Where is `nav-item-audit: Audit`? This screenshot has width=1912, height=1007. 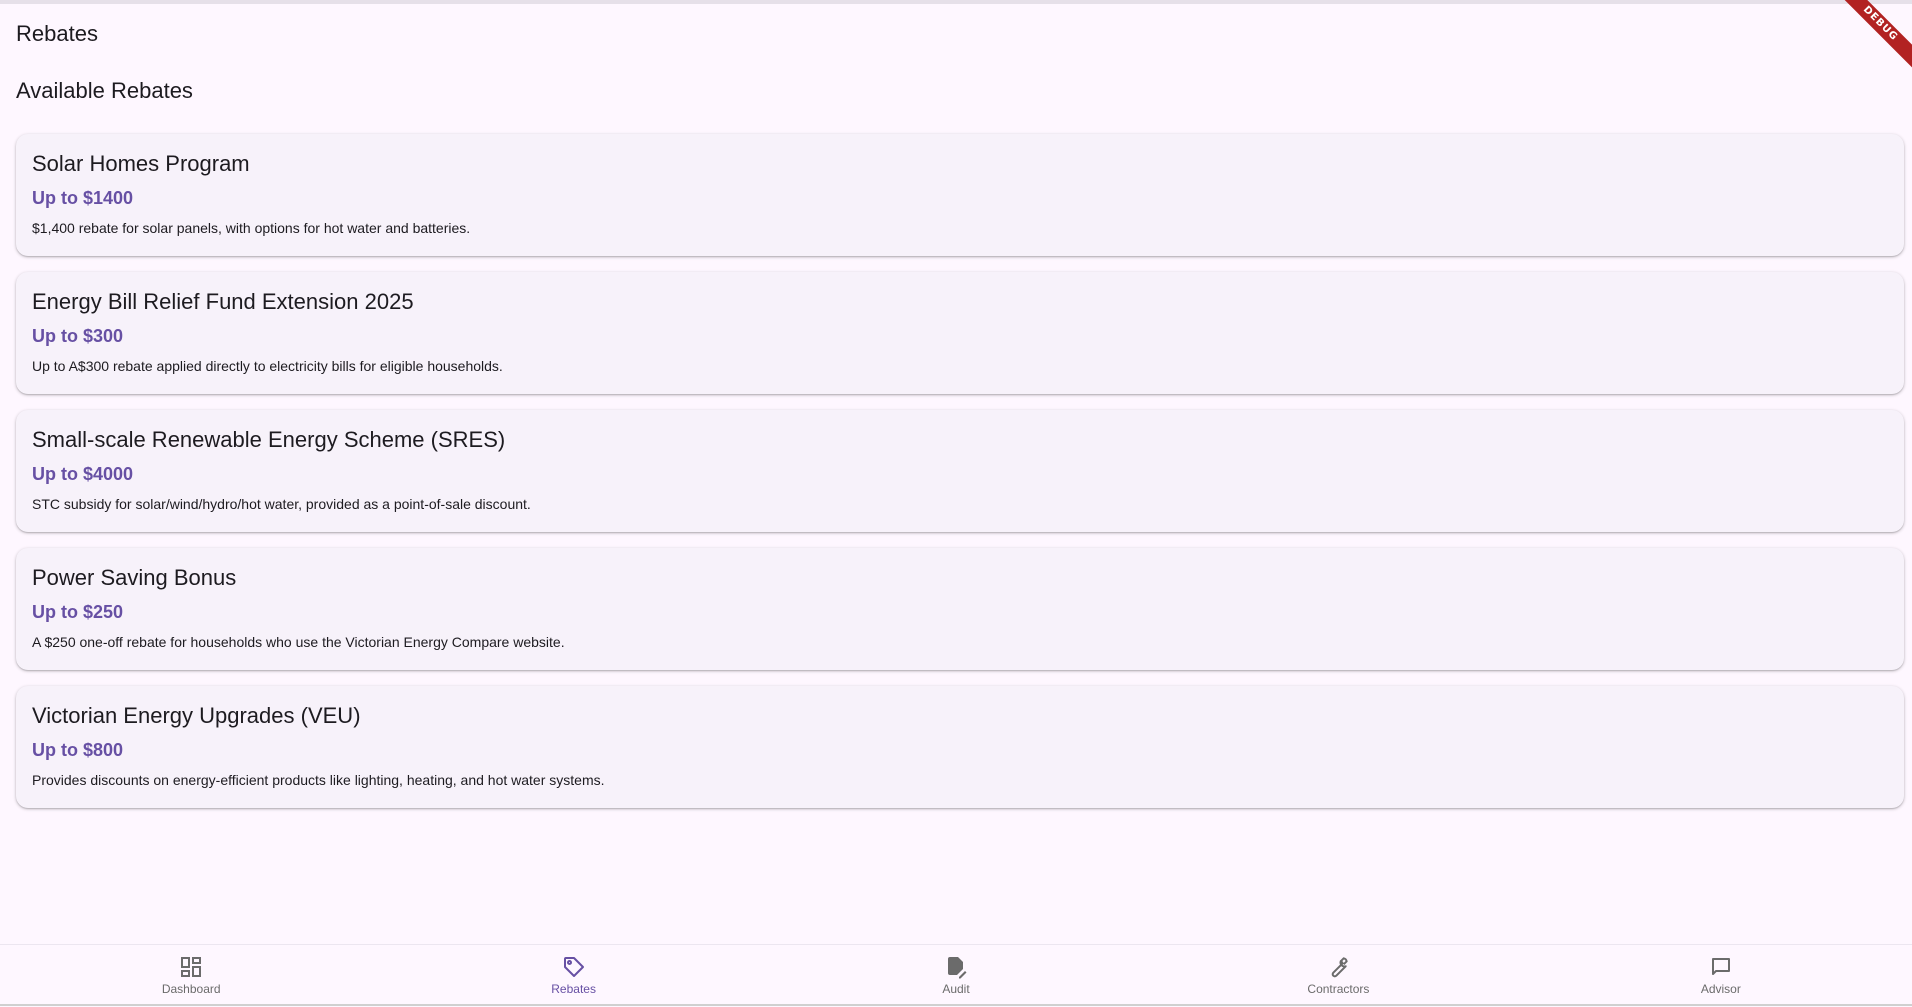
nav-item-audit: Audit is located at coordinates (956, 976).